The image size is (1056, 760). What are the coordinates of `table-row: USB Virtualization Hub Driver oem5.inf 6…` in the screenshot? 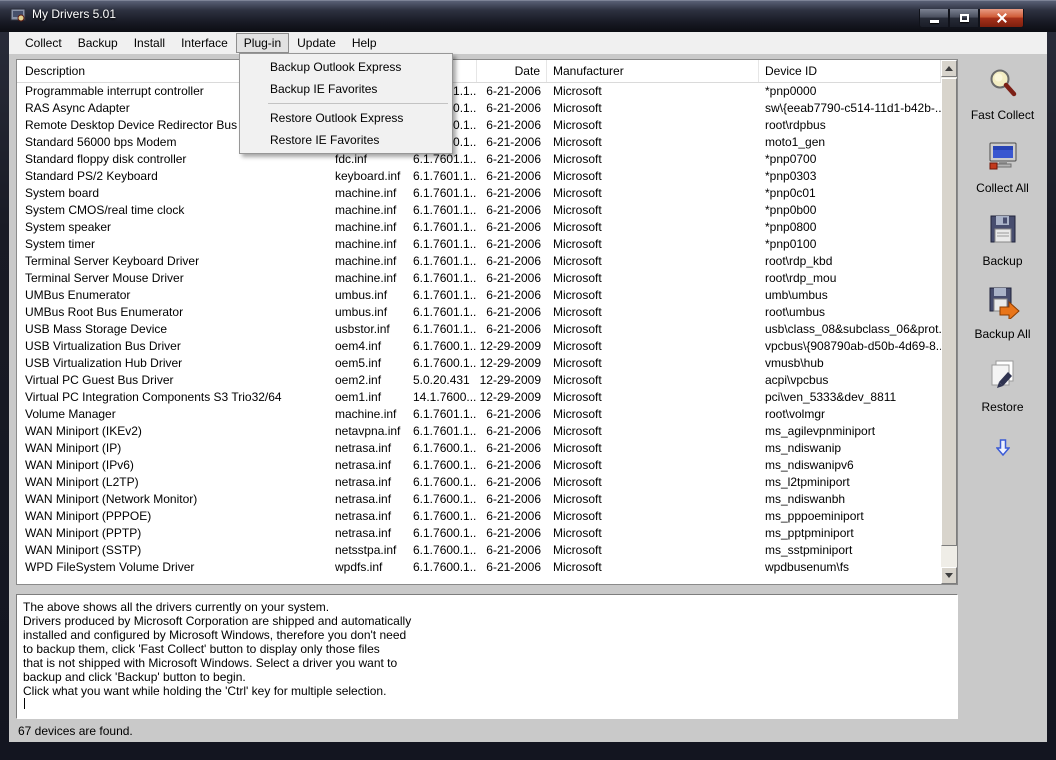 It's located at (479, 363).